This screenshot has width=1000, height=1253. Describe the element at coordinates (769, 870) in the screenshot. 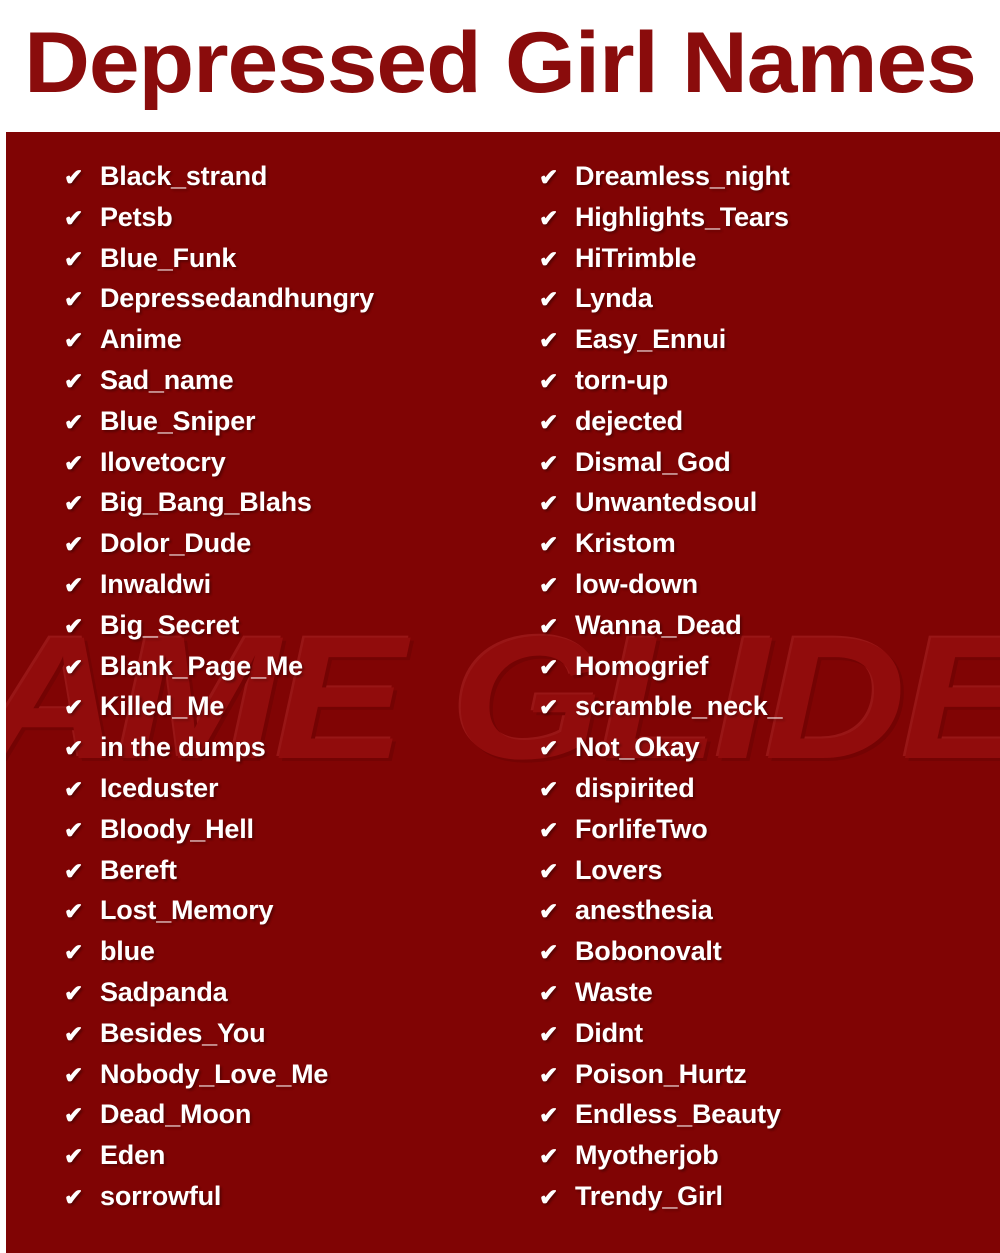

I see `list-item: ✔ Lovers` at that location.